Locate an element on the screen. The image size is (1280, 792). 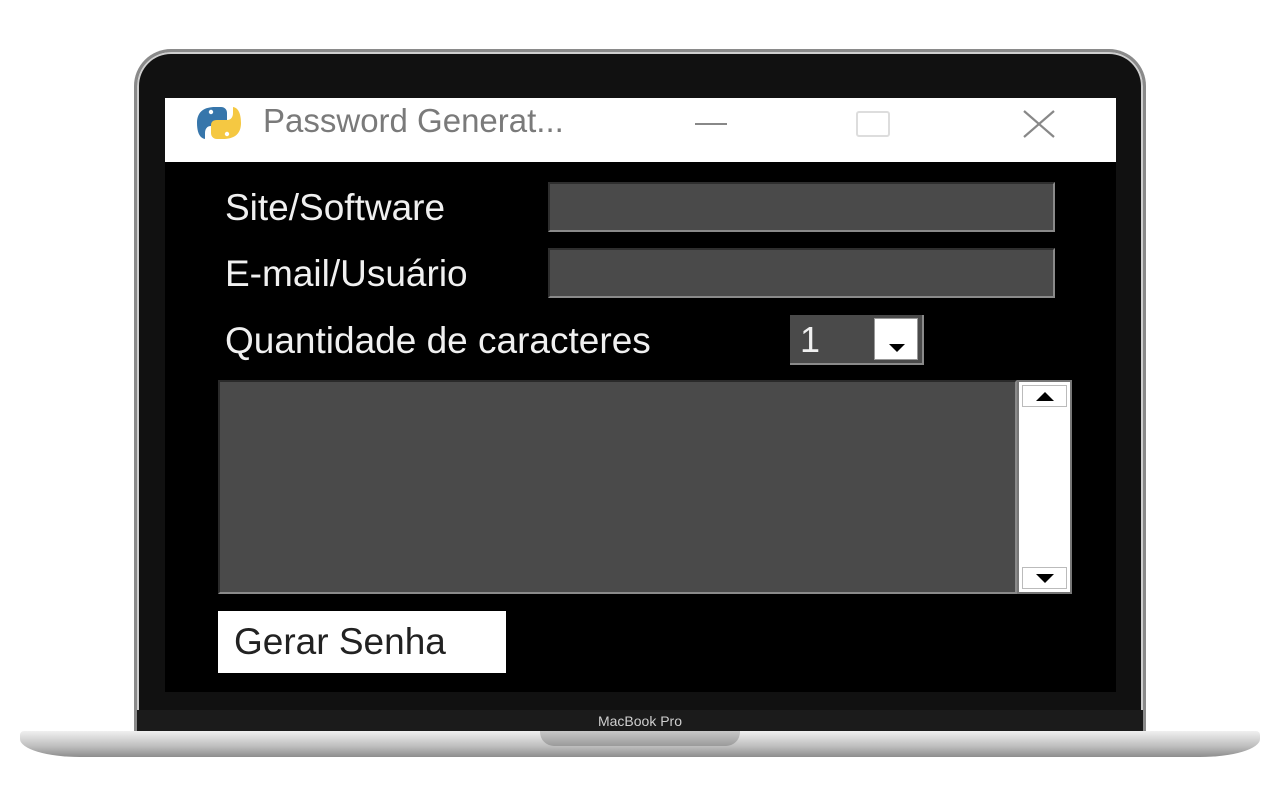
close-icon is located at coordinates (1039, 124).